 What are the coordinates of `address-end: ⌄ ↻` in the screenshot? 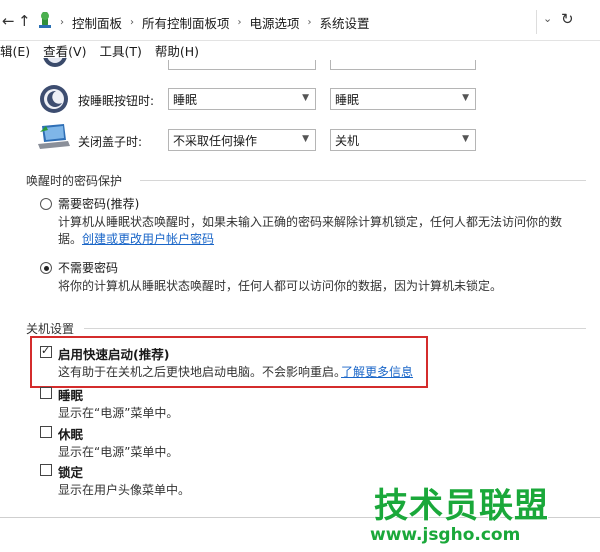 It's located at (568, 22).